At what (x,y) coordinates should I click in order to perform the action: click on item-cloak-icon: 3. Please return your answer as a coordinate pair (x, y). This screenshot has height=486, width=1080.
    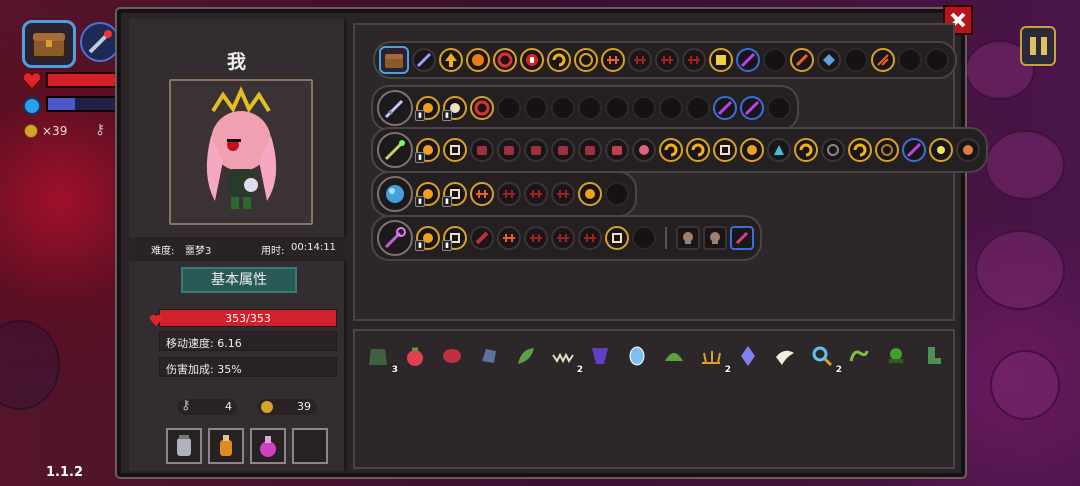
    Looking at the image, I should click on (380, 358).